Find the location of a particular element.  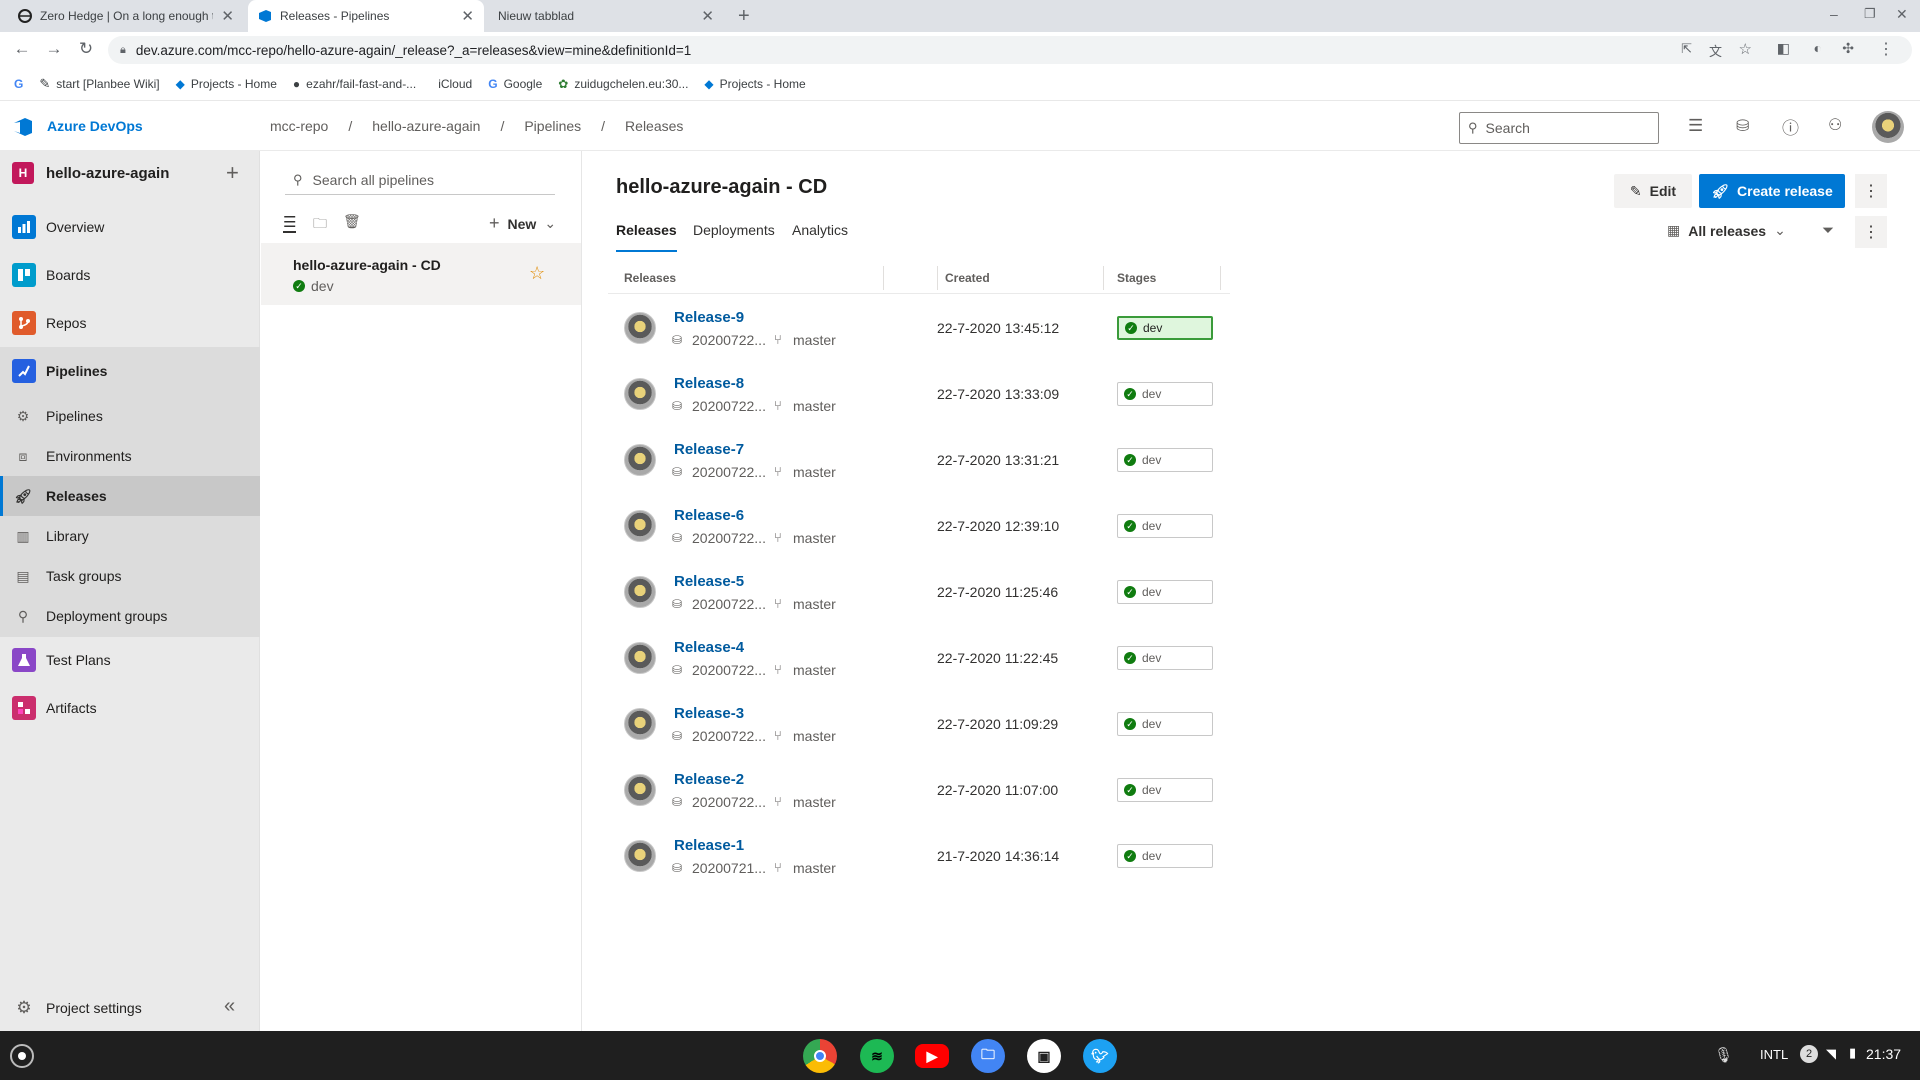

microphone-icon: 🎙︎ is located at coordinates (1723, 1055).